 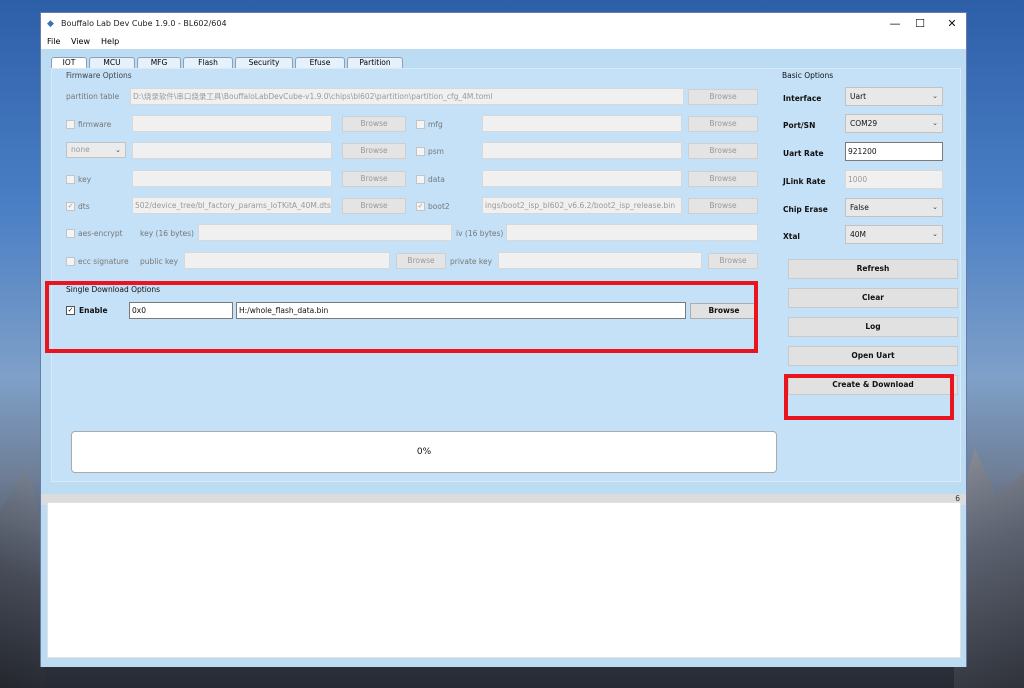 I want to click on aes-encrypt-checkbox, so click(x=70, y=233).